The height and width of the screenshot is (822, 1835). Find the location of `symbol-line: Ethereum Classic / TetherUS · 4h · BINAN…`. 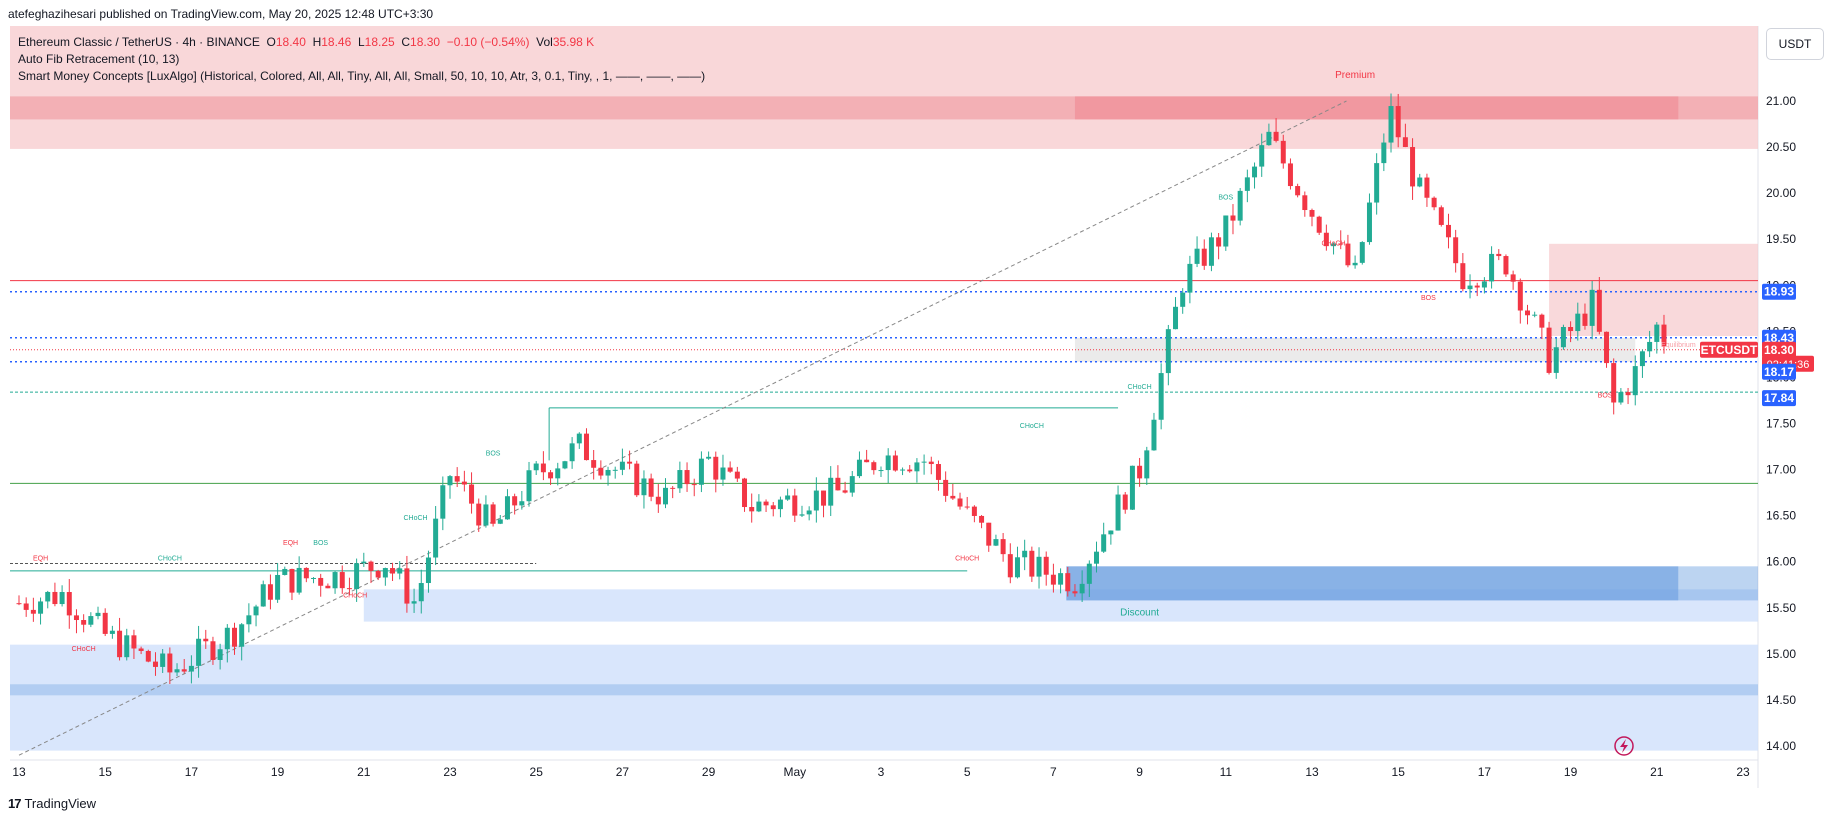

symbol-line: Ethereum Classic / TetherUS · 4h · BINAN… is located at coordinates (139, 42).